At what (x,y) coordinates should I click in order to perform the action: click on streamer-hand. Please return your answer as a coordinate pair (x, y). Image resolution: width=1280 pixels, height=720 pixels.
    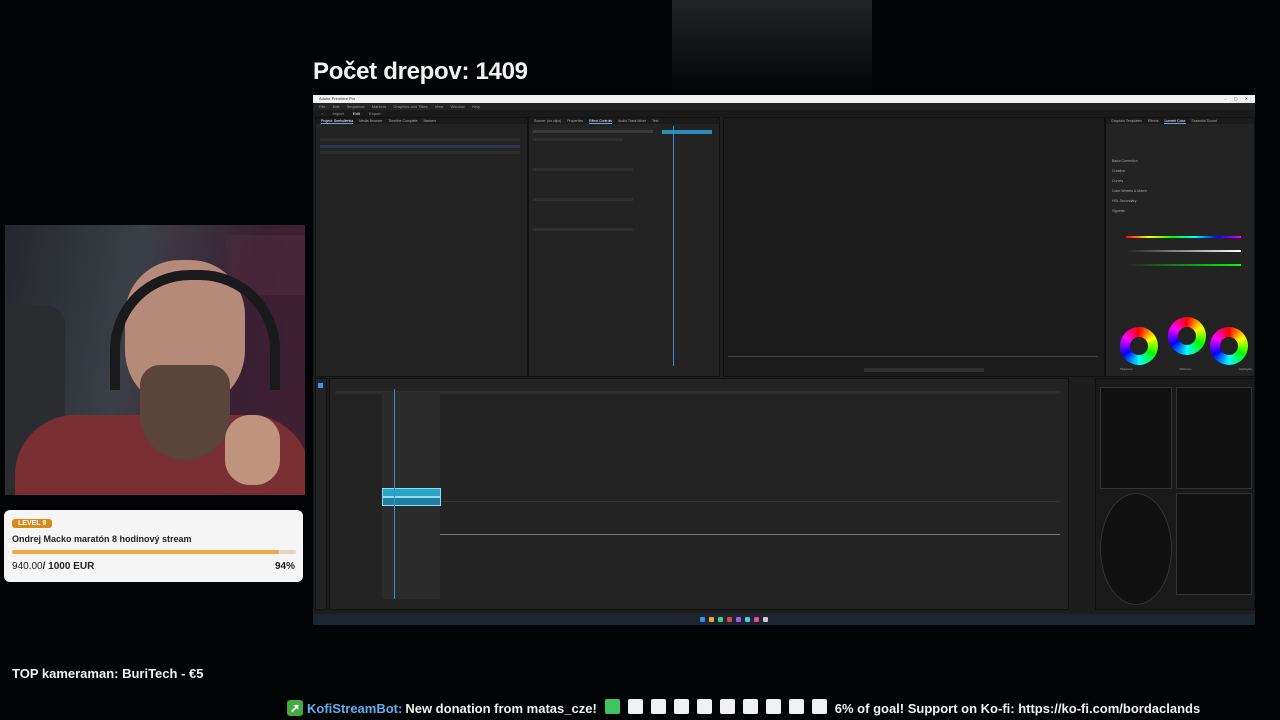
    Looking at the image, I should click on (252, 450).